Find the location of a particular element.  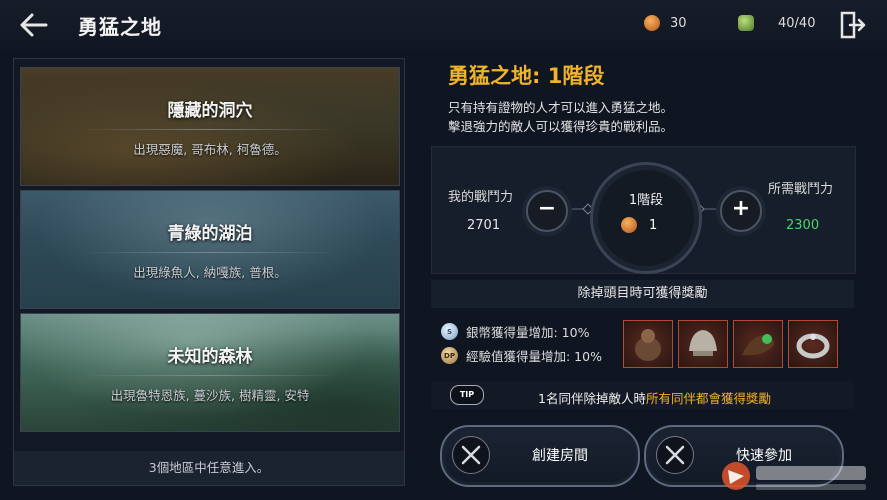

ring-icon is located at coordinates (813, 346).